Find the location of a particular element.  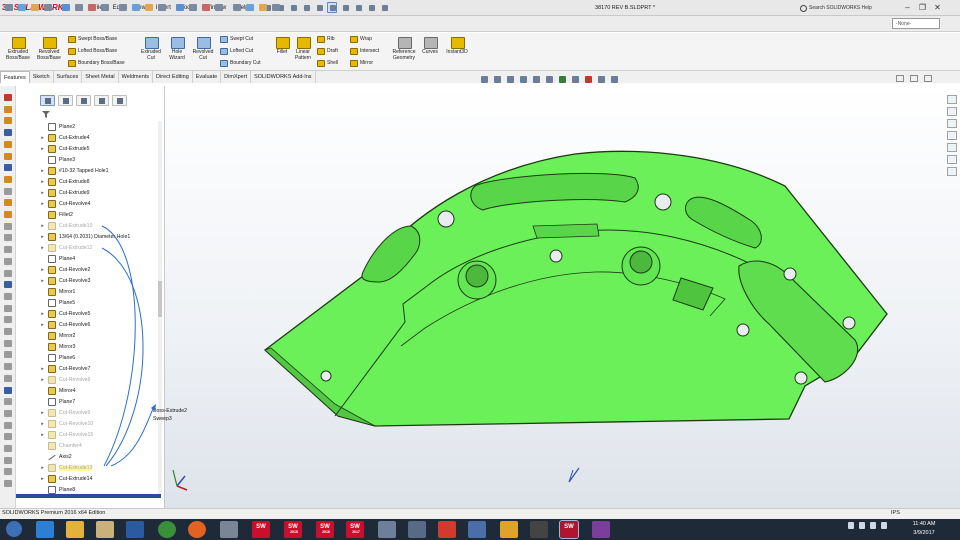

strip-tool-34-icon is located at coordinates (8, 484).